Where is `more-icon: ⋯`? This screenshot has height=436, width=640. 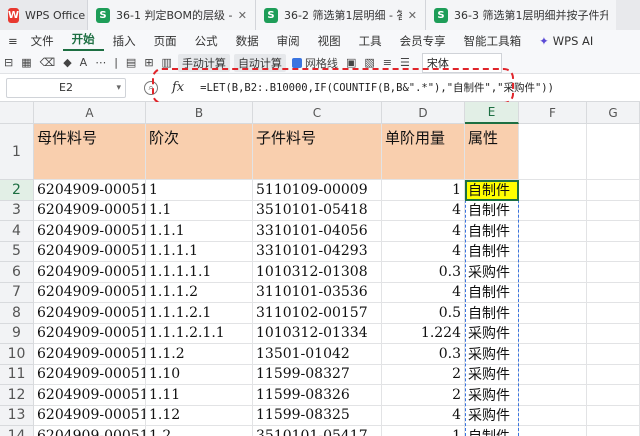
more-icon: ⋯ is located at coordinates (100, 62).